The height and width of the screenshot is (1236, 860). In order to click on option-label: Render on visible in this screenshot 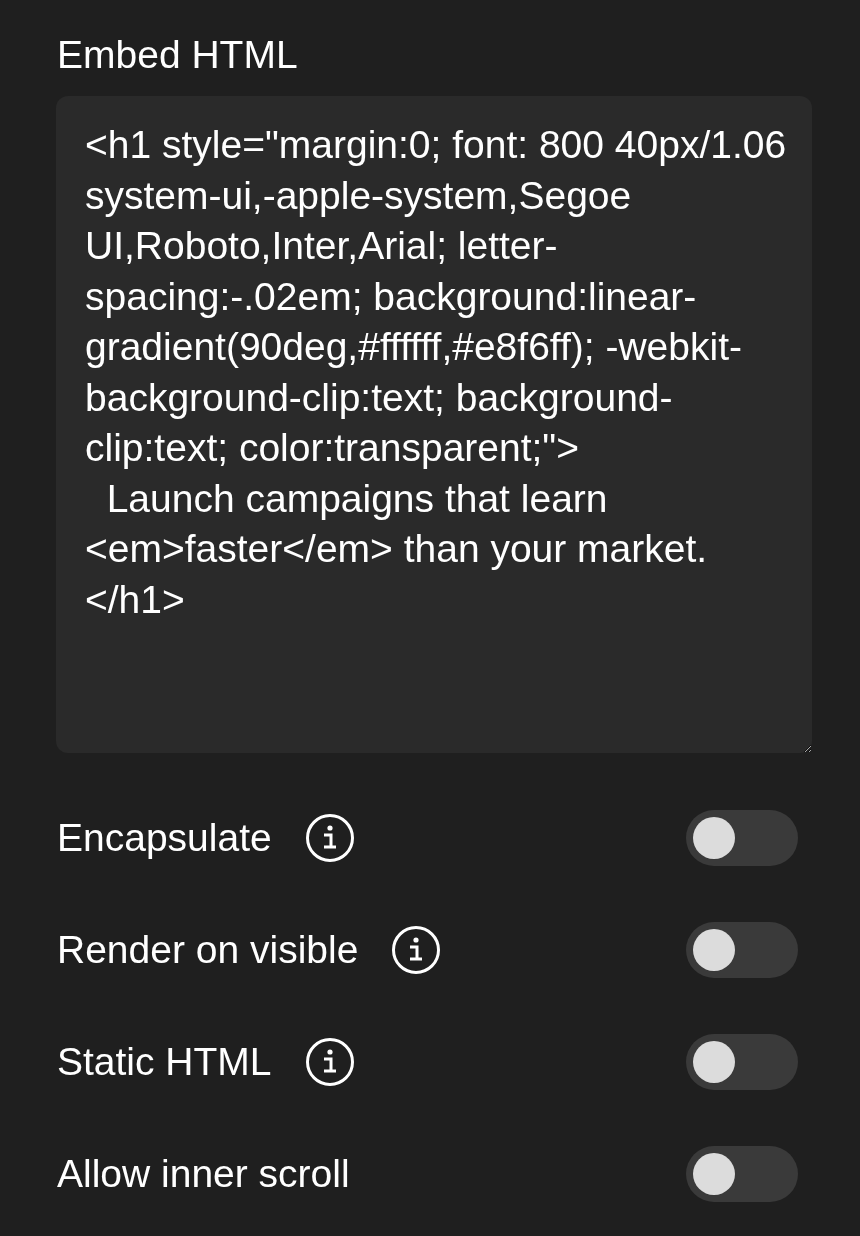, I will do `click(208, 950)`.